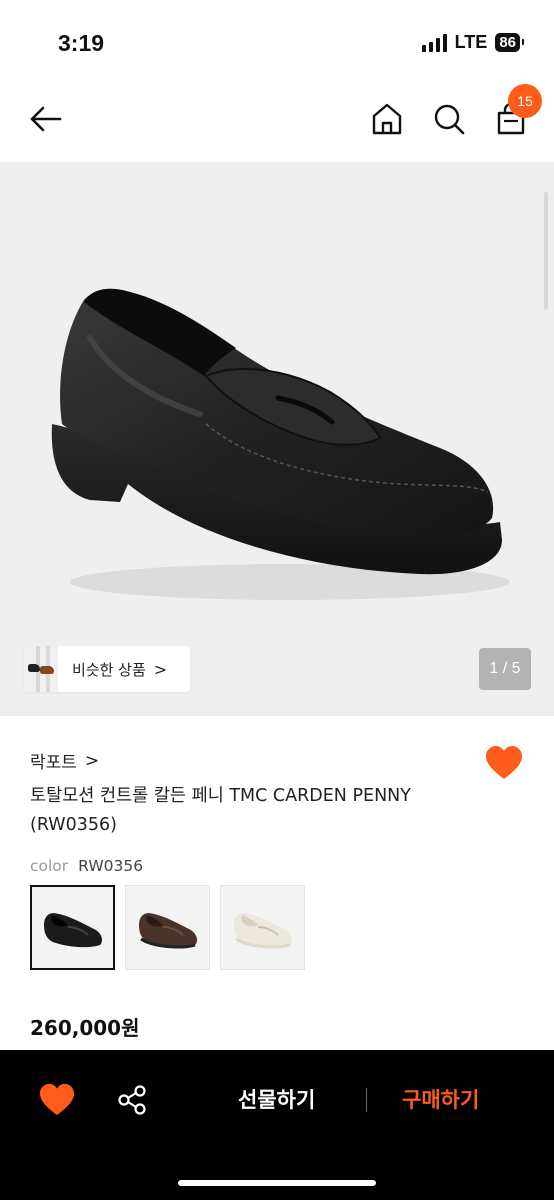  What do you see at coordinates (41, 669) in the screenshot?
I see `similar-product-thumbnail` at bounding box center [41, 669].